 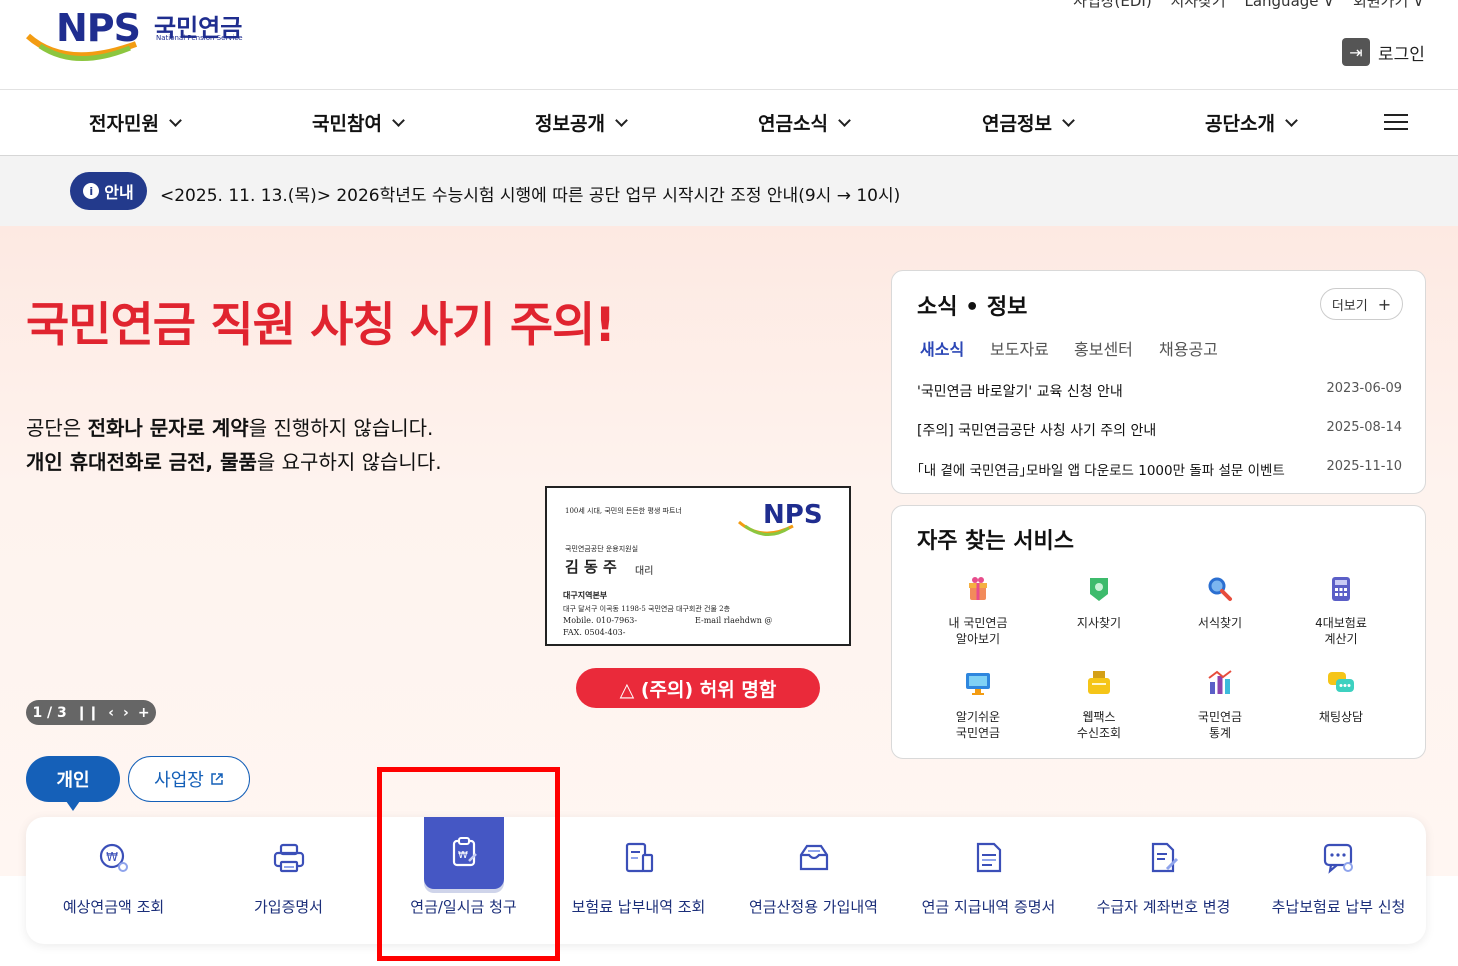 I want to click on pause-icon: ❙❙, so click(x=87, y=713).